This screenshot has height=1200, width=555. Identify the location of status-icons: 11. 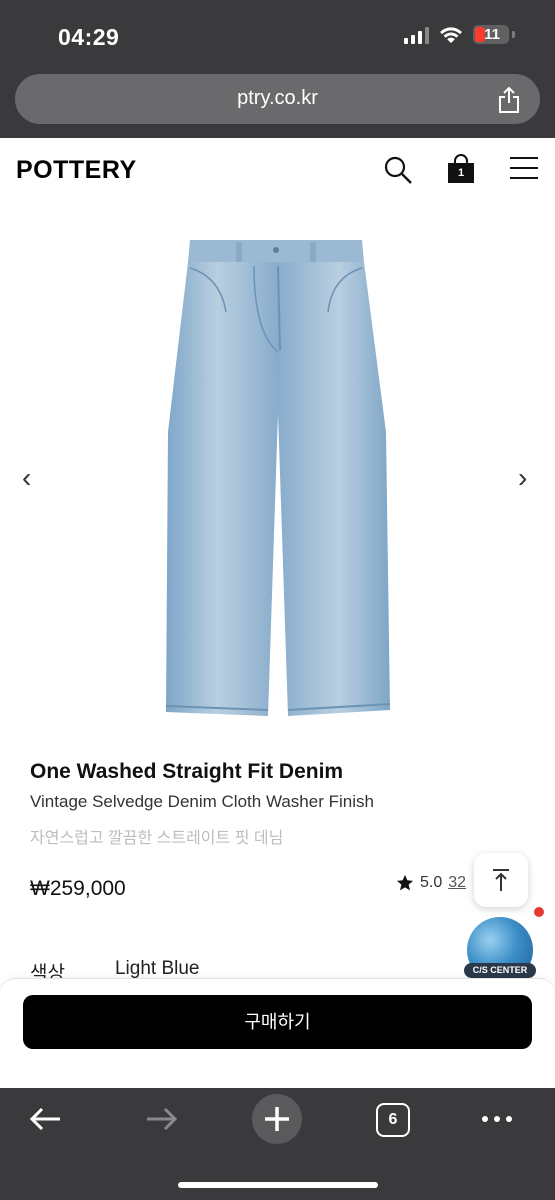
(459, 34).